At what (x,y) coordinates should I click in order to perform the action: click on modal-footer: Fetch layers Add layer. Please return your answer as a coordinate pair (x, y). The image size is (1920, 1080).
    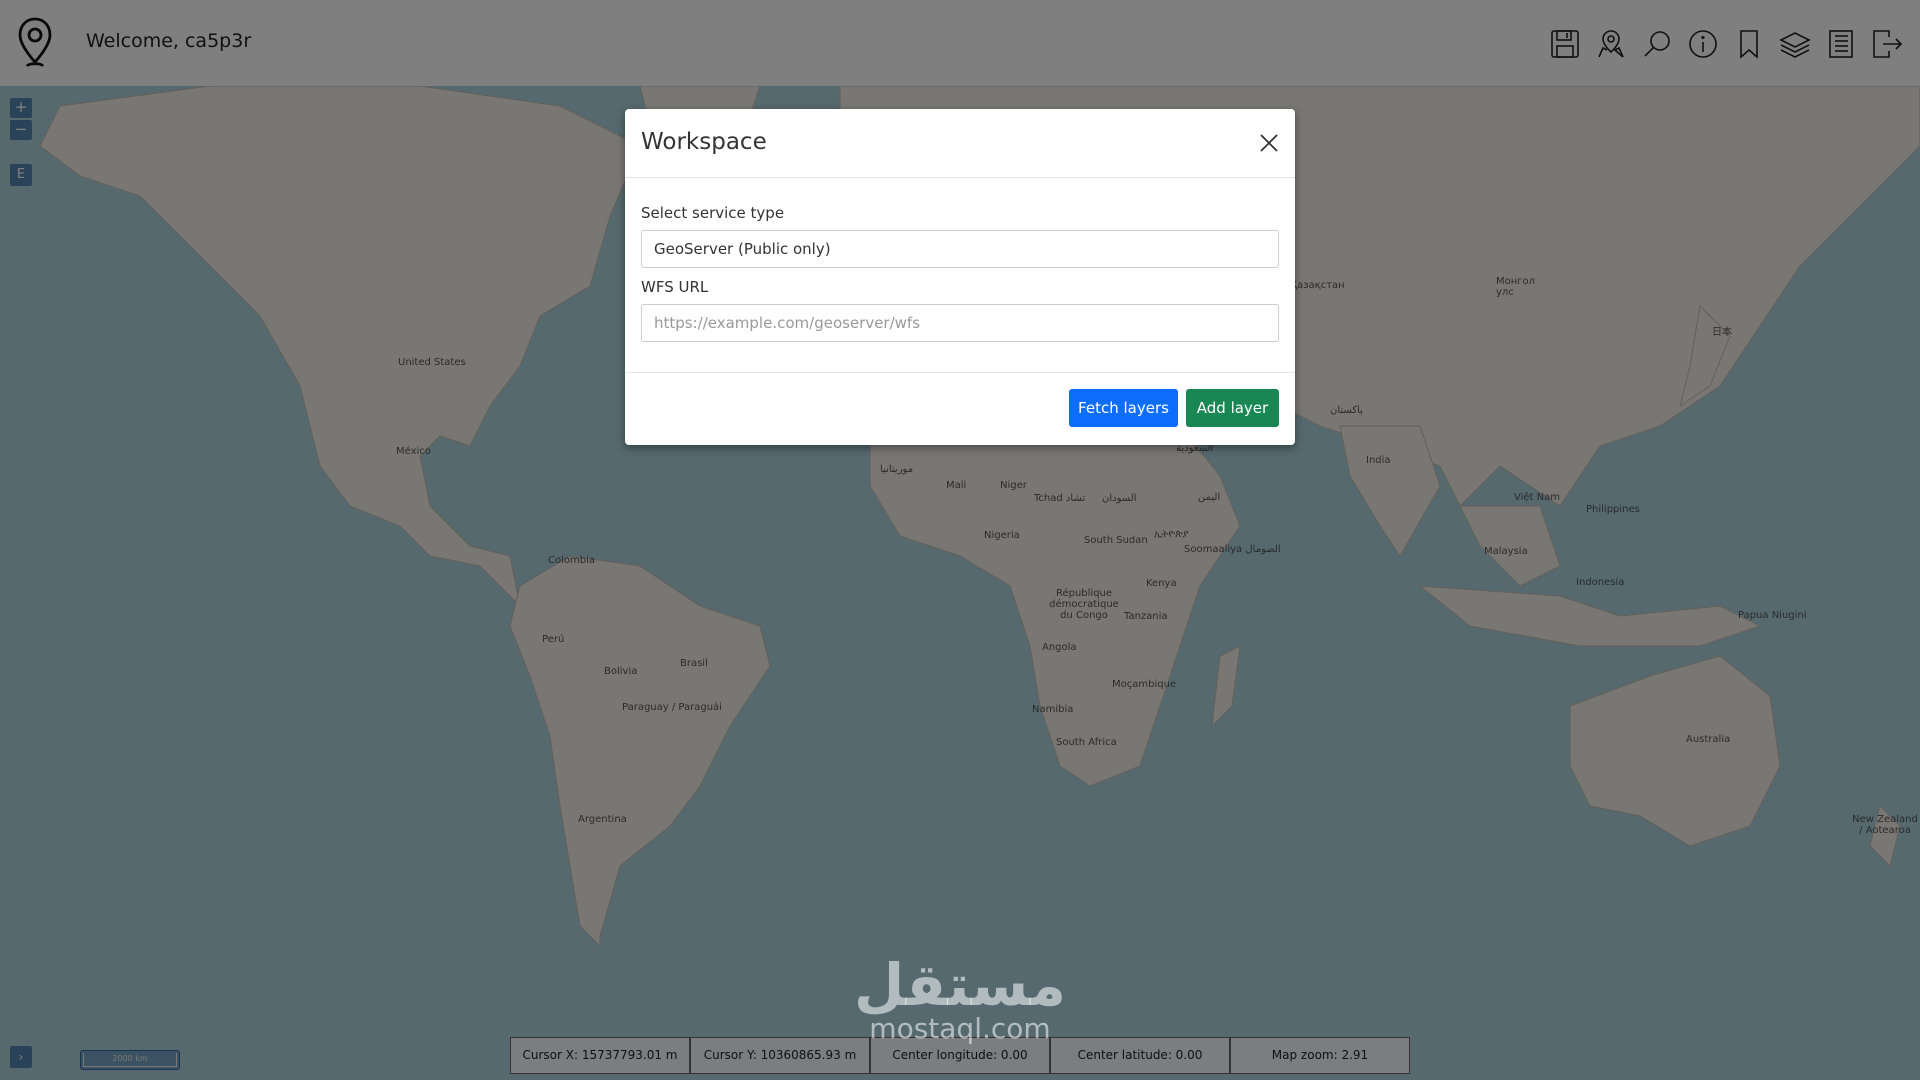
    Looking at the image, I should click on (960, 409).